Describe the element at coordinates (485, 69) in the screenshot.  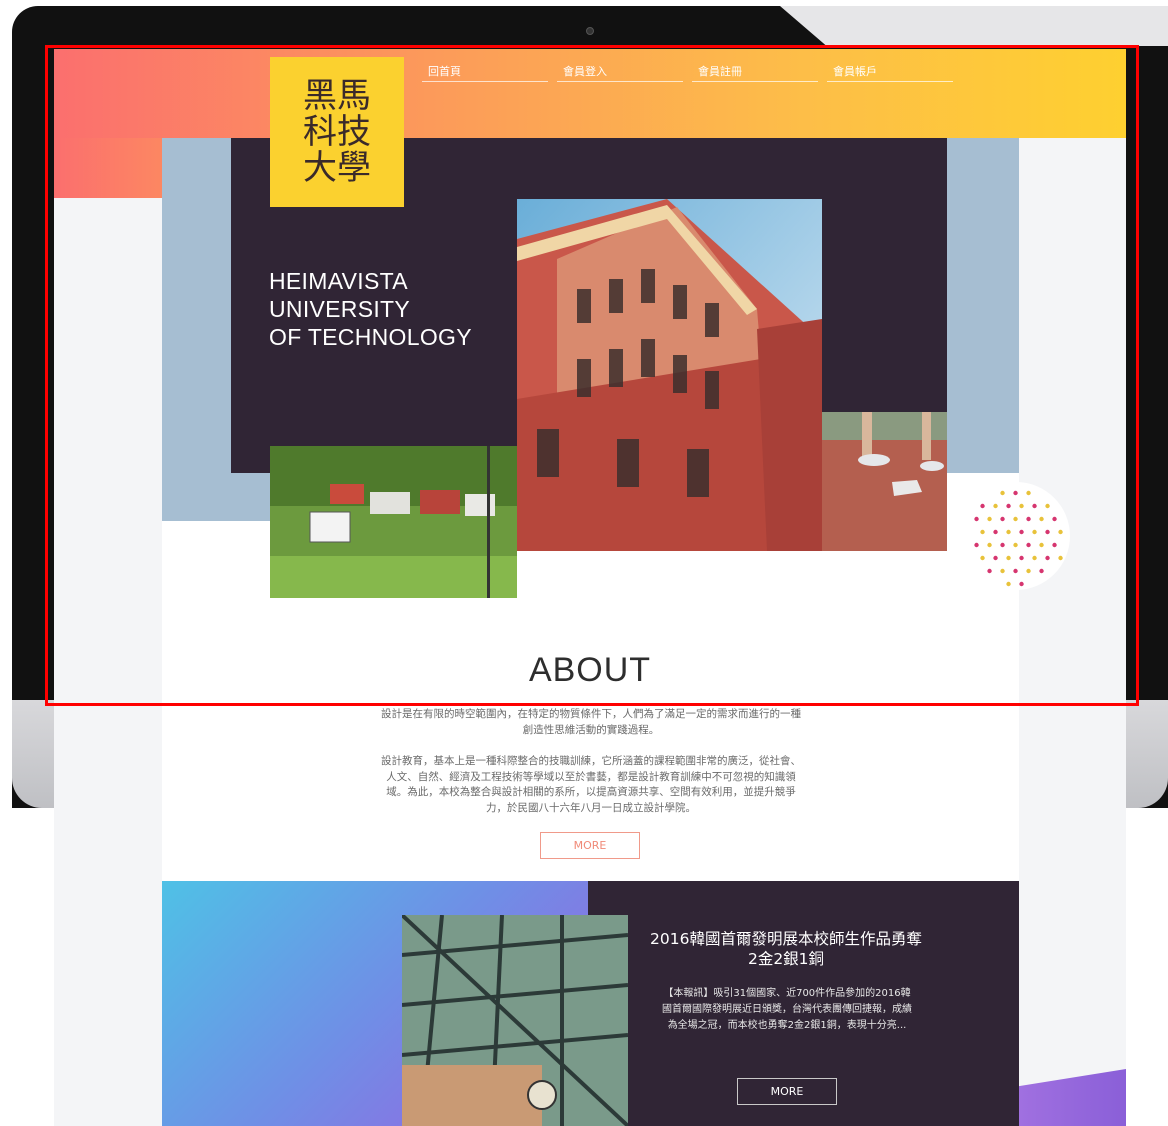
I see `nav-item-home: 回首頁` at that location.